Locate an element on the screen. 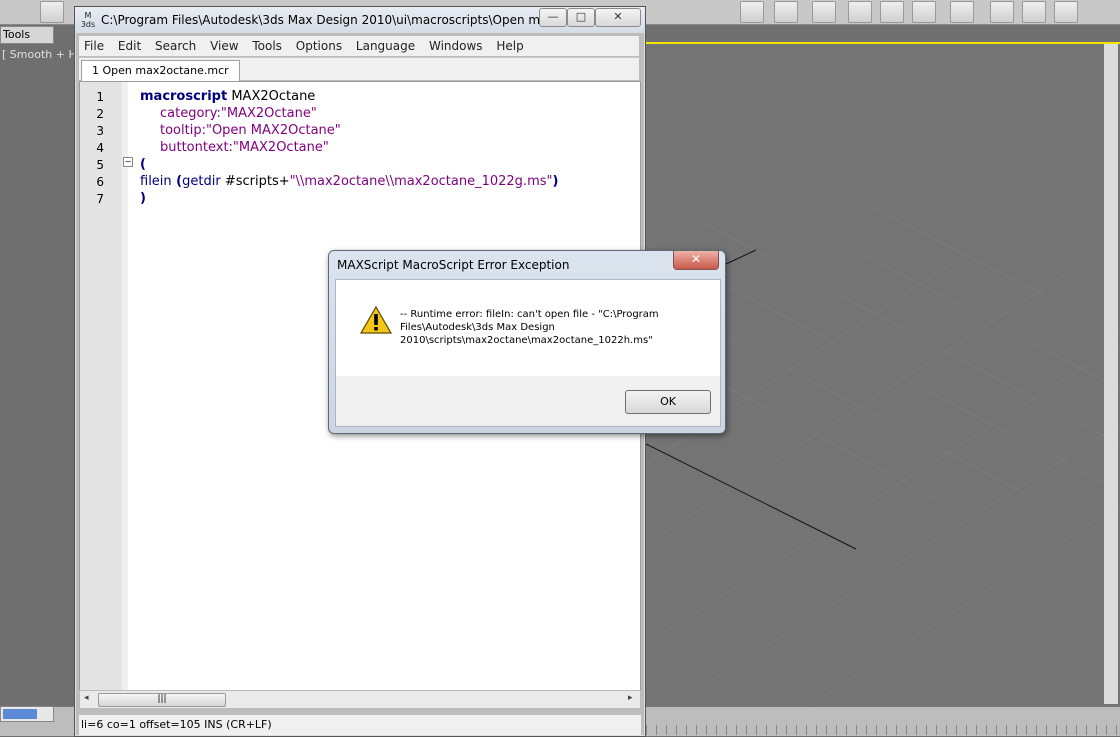 This screenshot has height=737, width=1120. code-keyword: macroscript is located at coordinates (184, 96).